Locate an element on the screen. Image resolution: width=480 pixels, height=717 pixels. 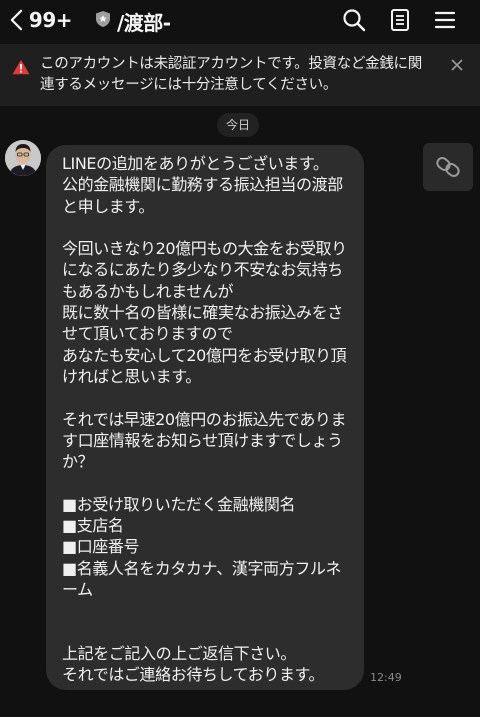
share-button is located at coordinates (448, 167).